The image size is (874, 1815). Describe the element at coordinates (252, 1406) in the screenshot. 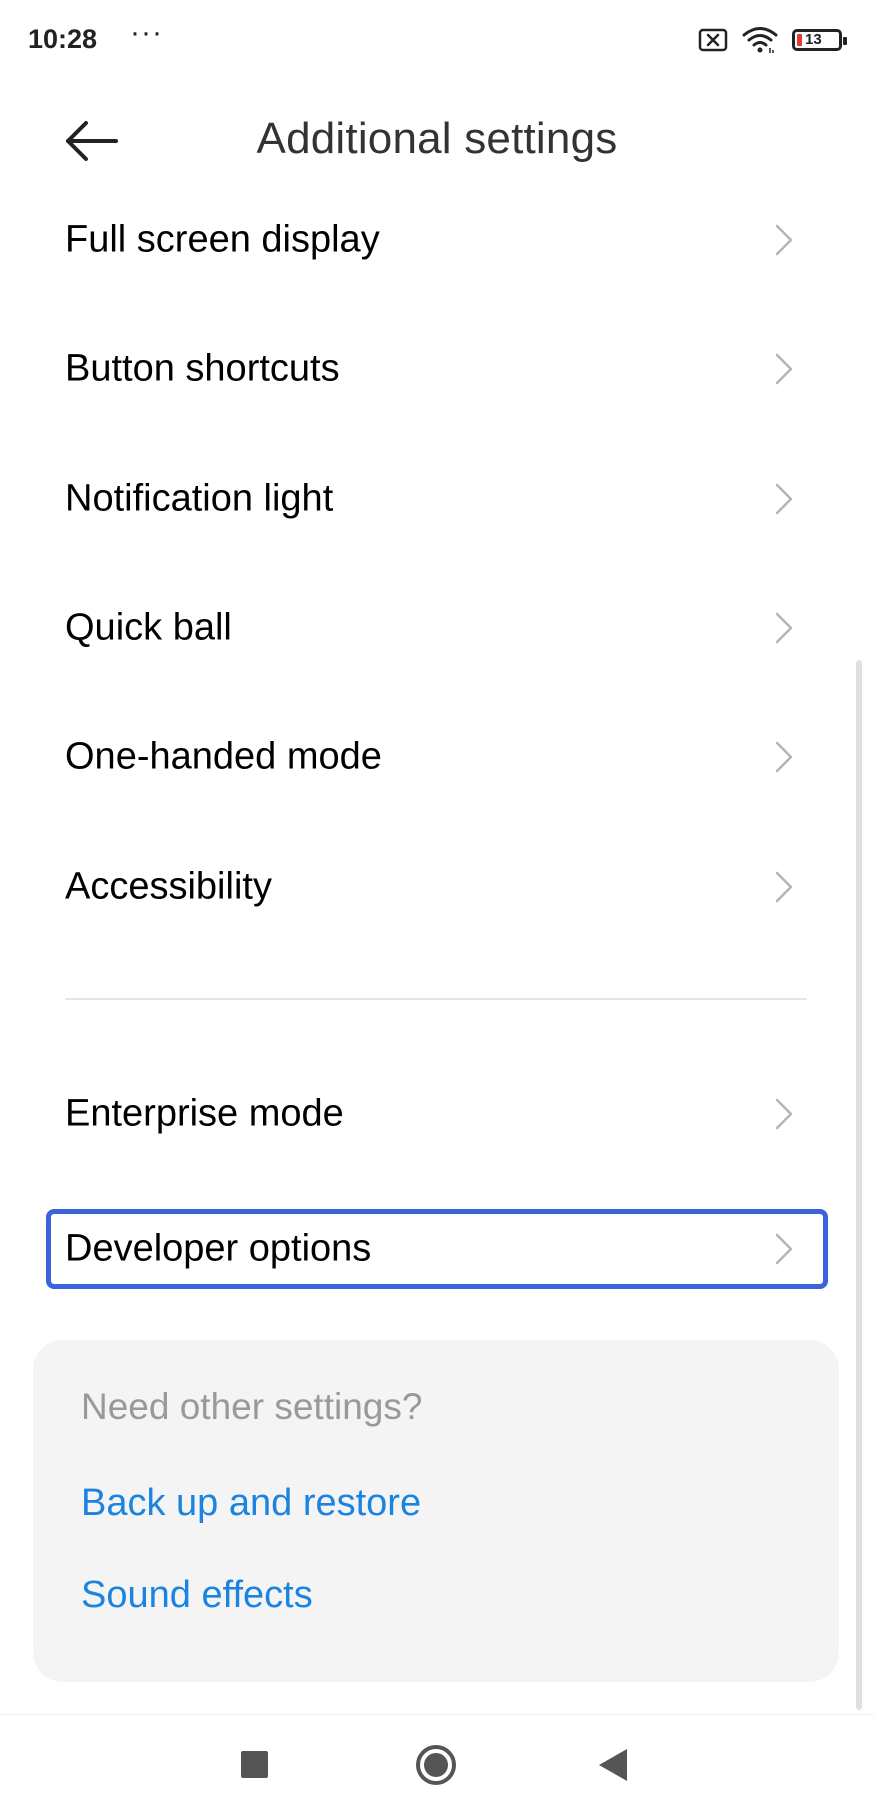

I see `suggestions-title: Need other settings?` at that location.